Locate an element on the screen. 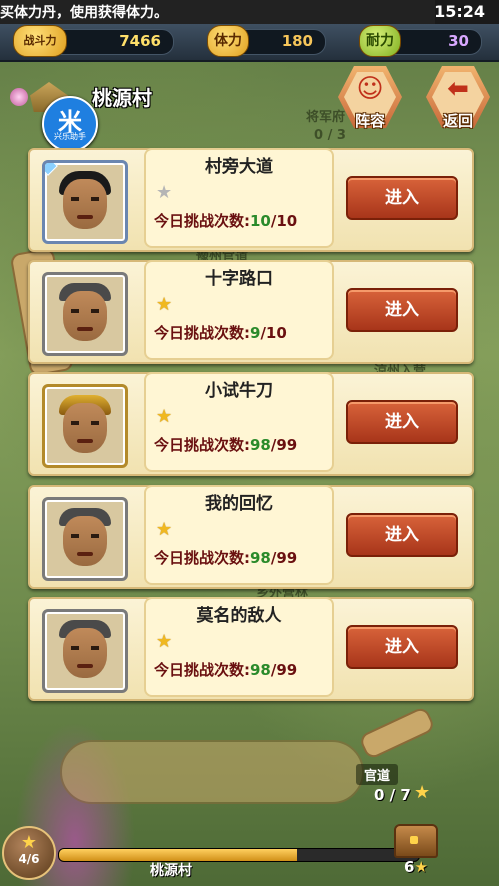  power-icon: 战斗力 is located at coordinates (40, 41).